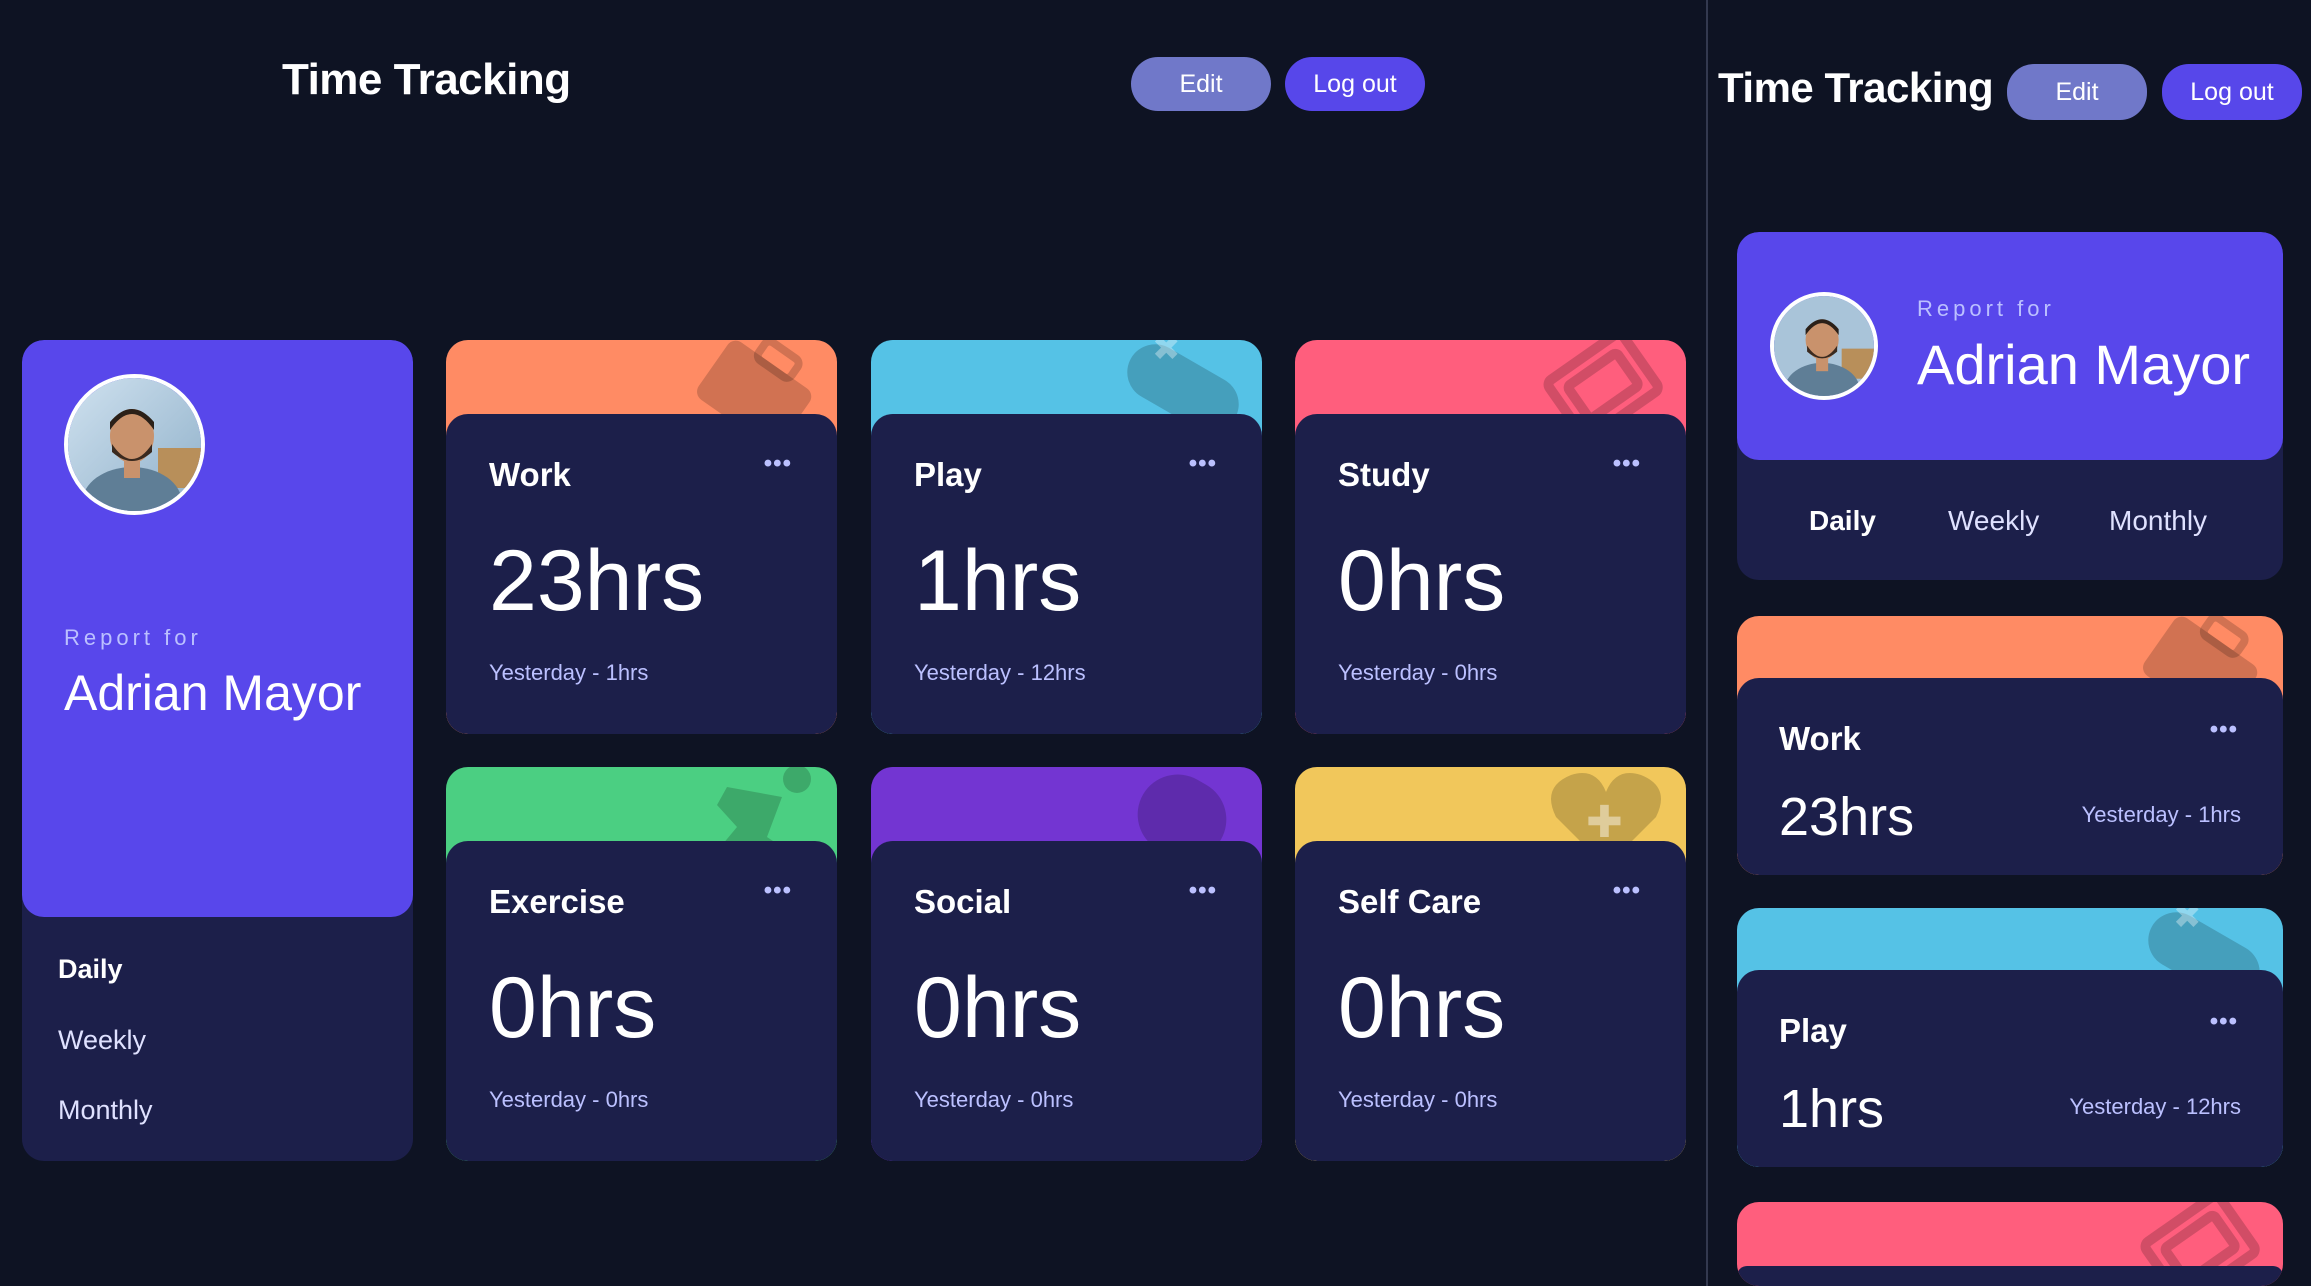  Describe the element at coordinates (1707, 643) in the screenshot. I see `view-divider` at that location.